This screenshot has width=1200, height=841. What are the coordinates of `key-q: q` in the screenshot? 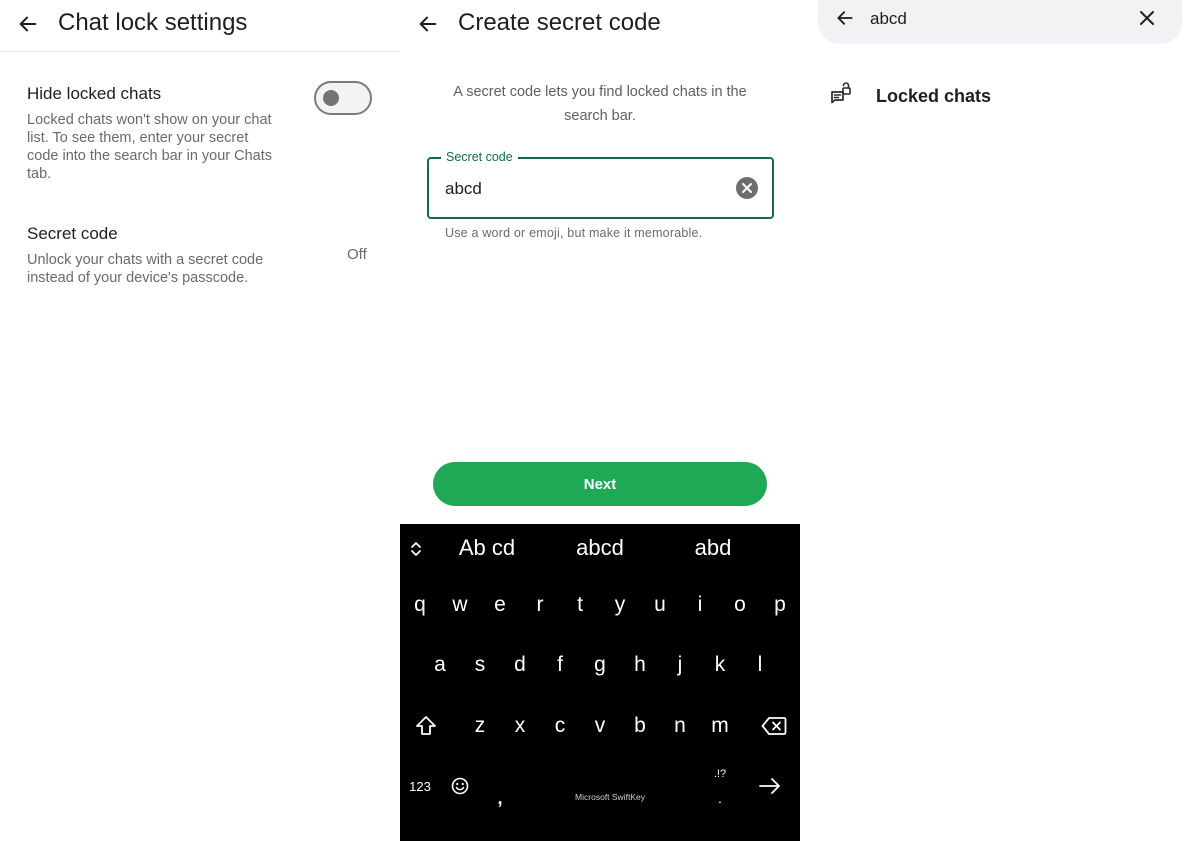 It's located at (420, 605).